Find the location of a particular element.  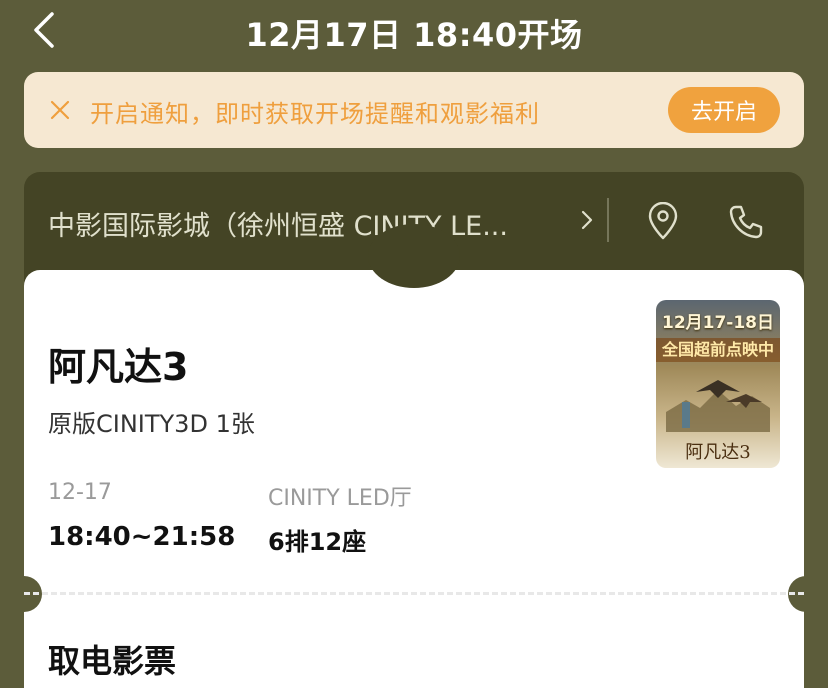

close-icon is located at coordinates (60, 110).